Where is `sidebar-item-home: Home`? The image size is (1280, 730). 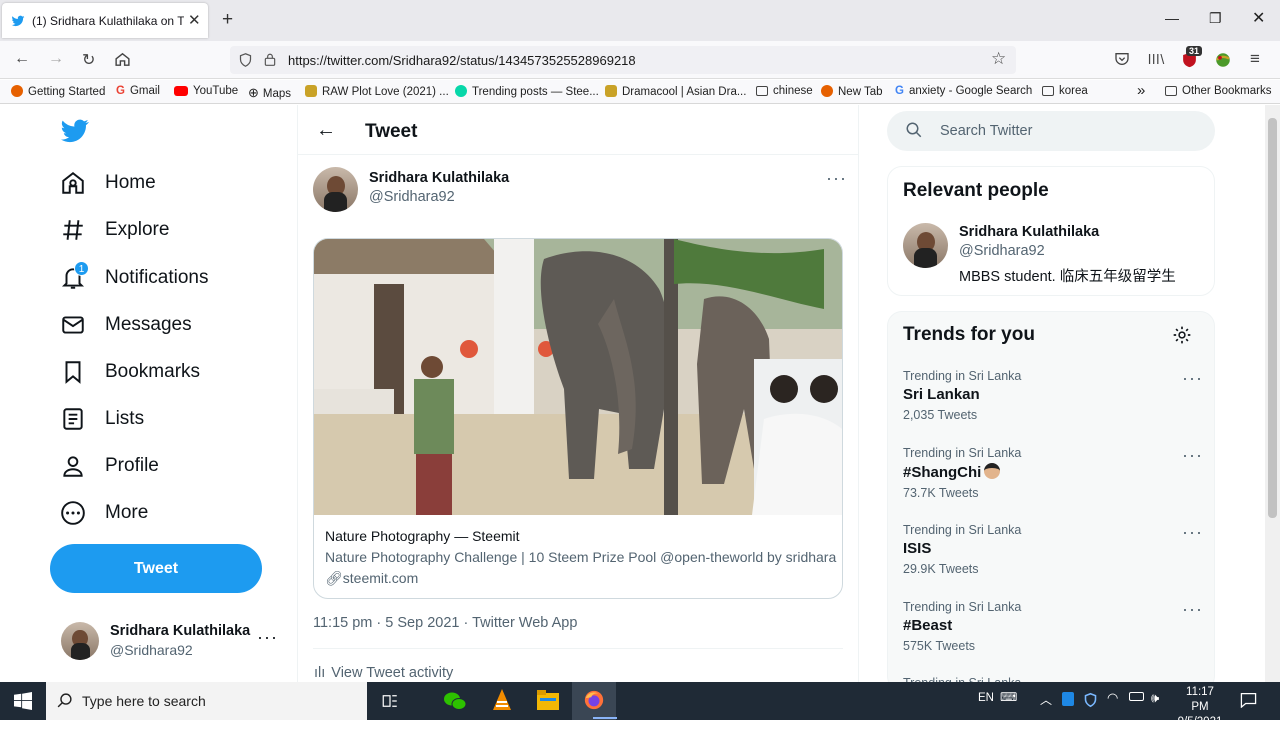
sidebar-item-home: Home is located at coordinates (108, 183).